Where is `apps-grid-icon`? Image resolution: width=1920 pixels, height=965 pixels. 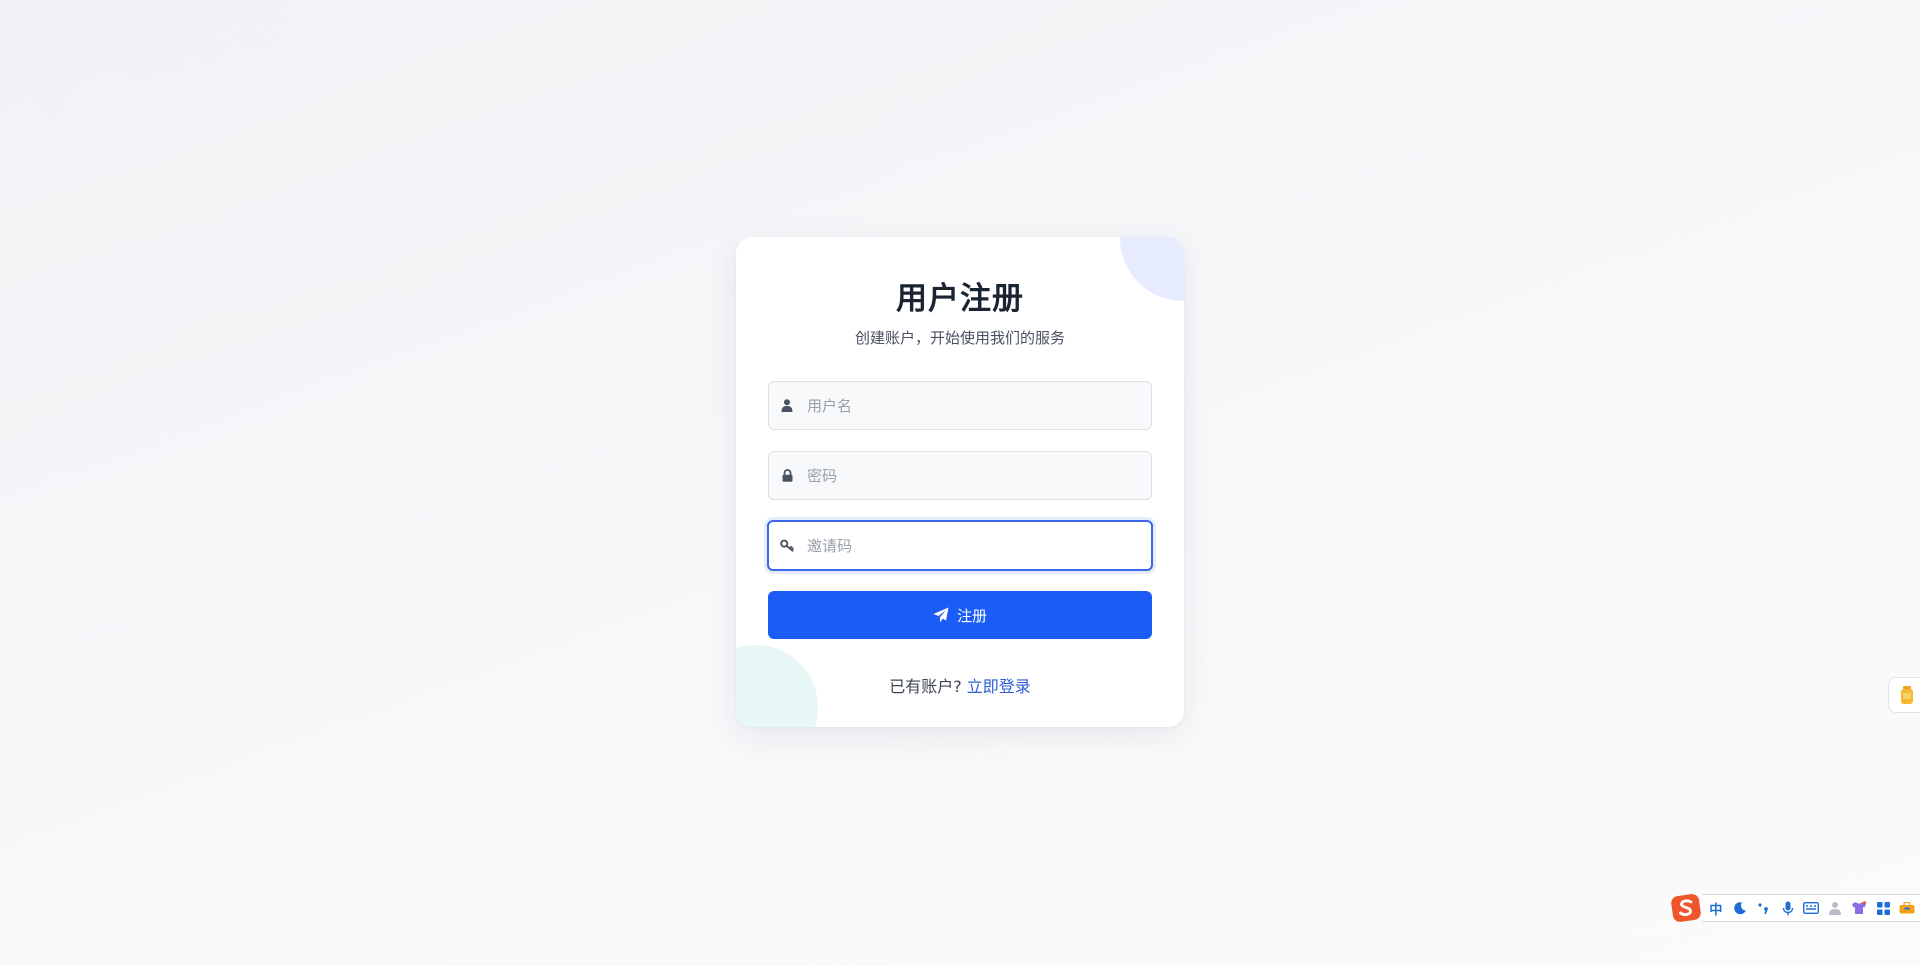 apps-grid-icon is located at coordinates (1883, 908).